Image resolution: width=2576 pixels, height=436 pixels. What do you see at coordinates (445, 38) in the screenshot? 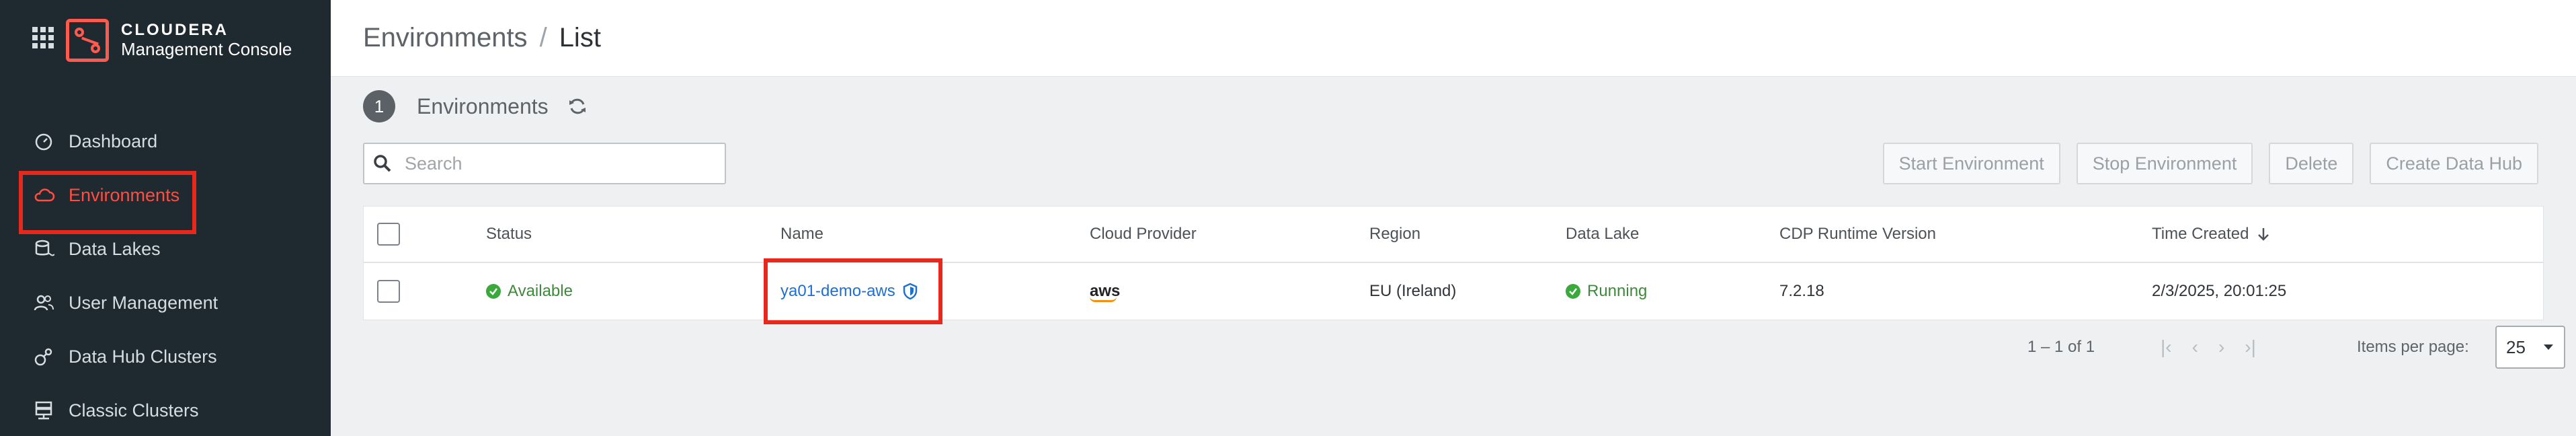
I see `breadcrumb-environments: Environments` at bounding box center [445, 38].